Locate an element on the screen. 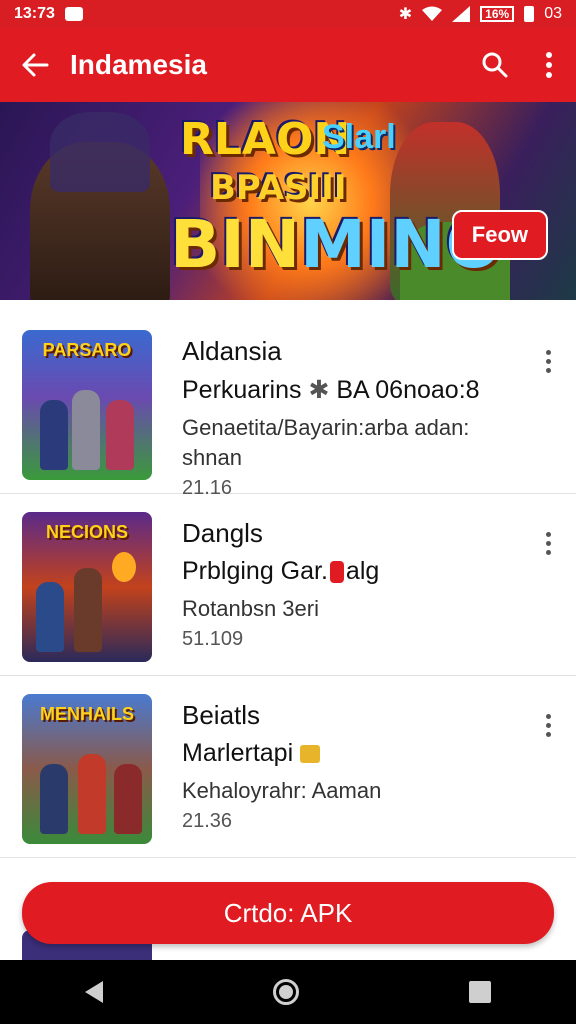  app-description: Rotanbsn 3eri is located at coordinates (250, 608).